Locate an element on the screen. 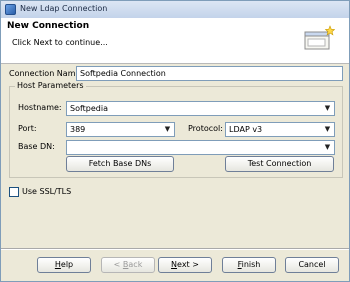 This screenshot has height=282, width=350. hostname-label: Hostname: is located at coordinates (40, 107).